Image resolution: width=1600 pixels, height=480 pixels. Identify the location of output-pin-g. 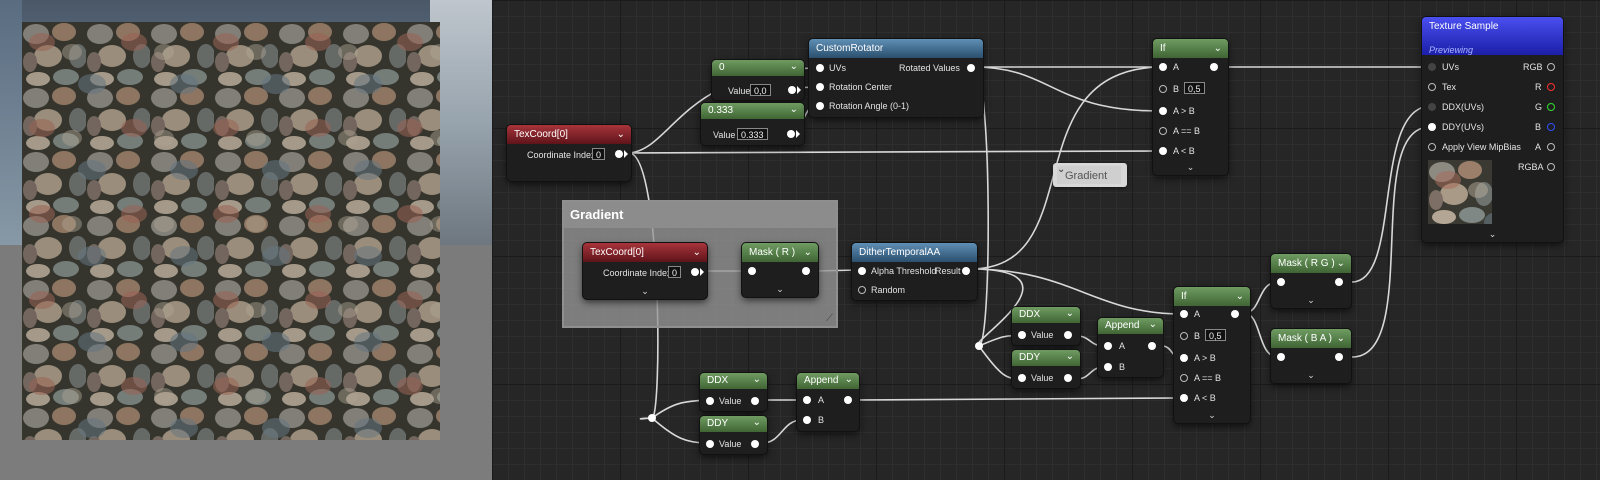
(1551, 107).